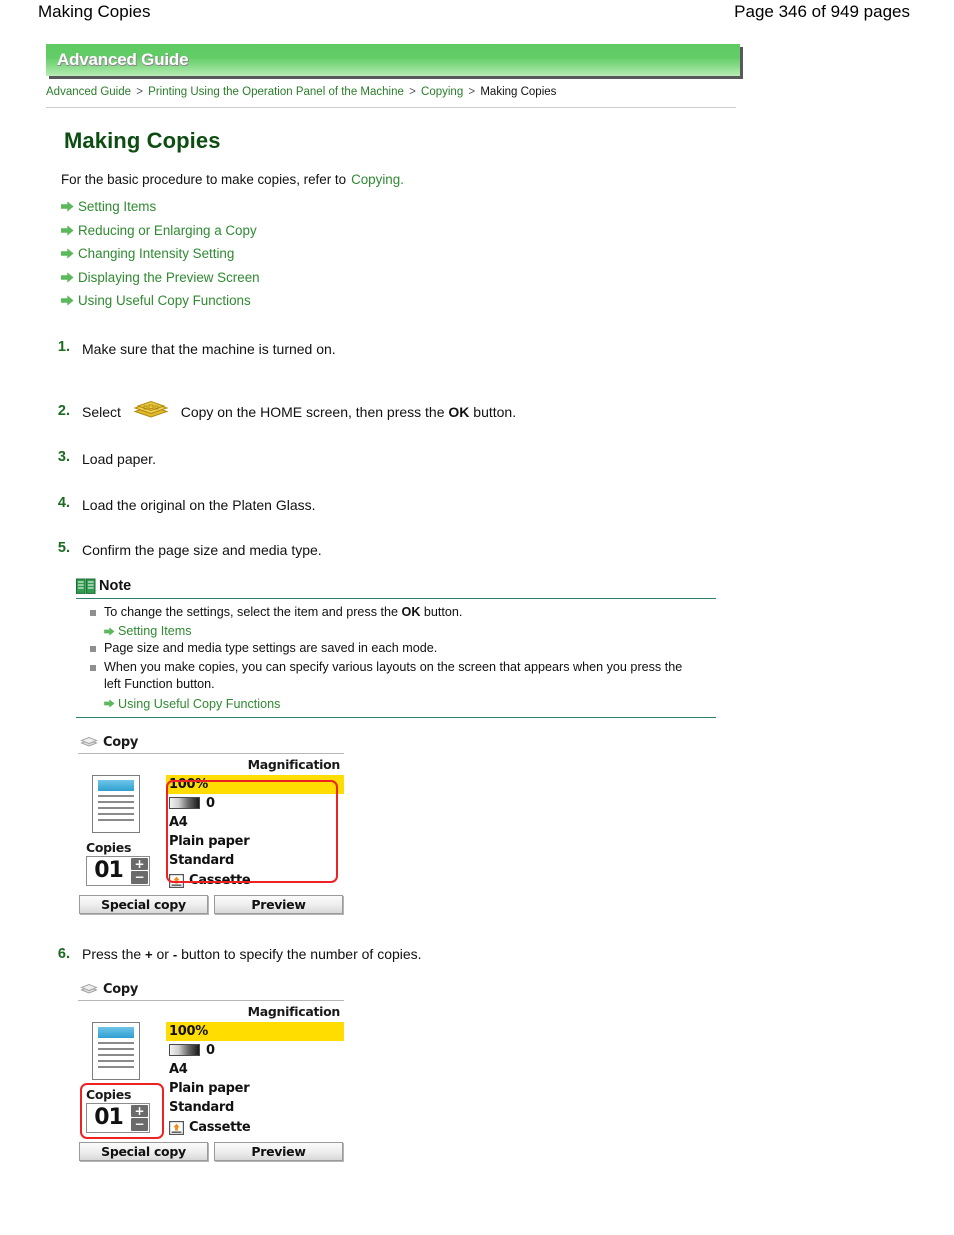  What do you see at coordinates (117, 207) in the screenshot?
I see `link-label: Setting Items` at bounding box center [117, 207].